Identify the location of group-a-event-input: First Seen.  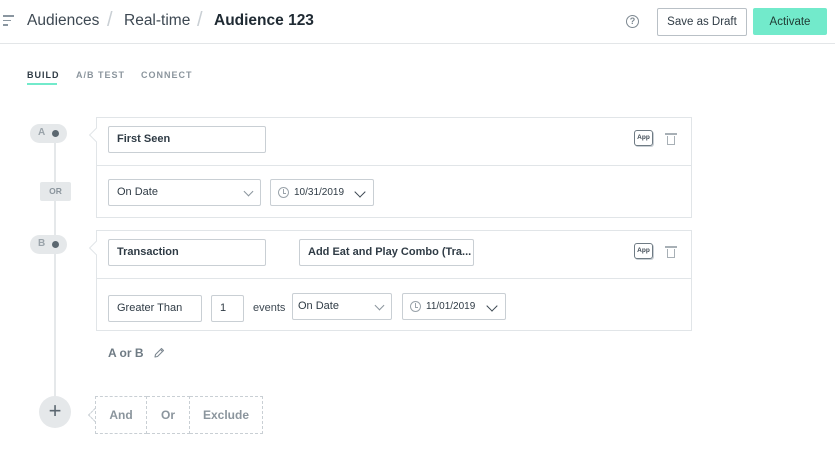
(187, 139).